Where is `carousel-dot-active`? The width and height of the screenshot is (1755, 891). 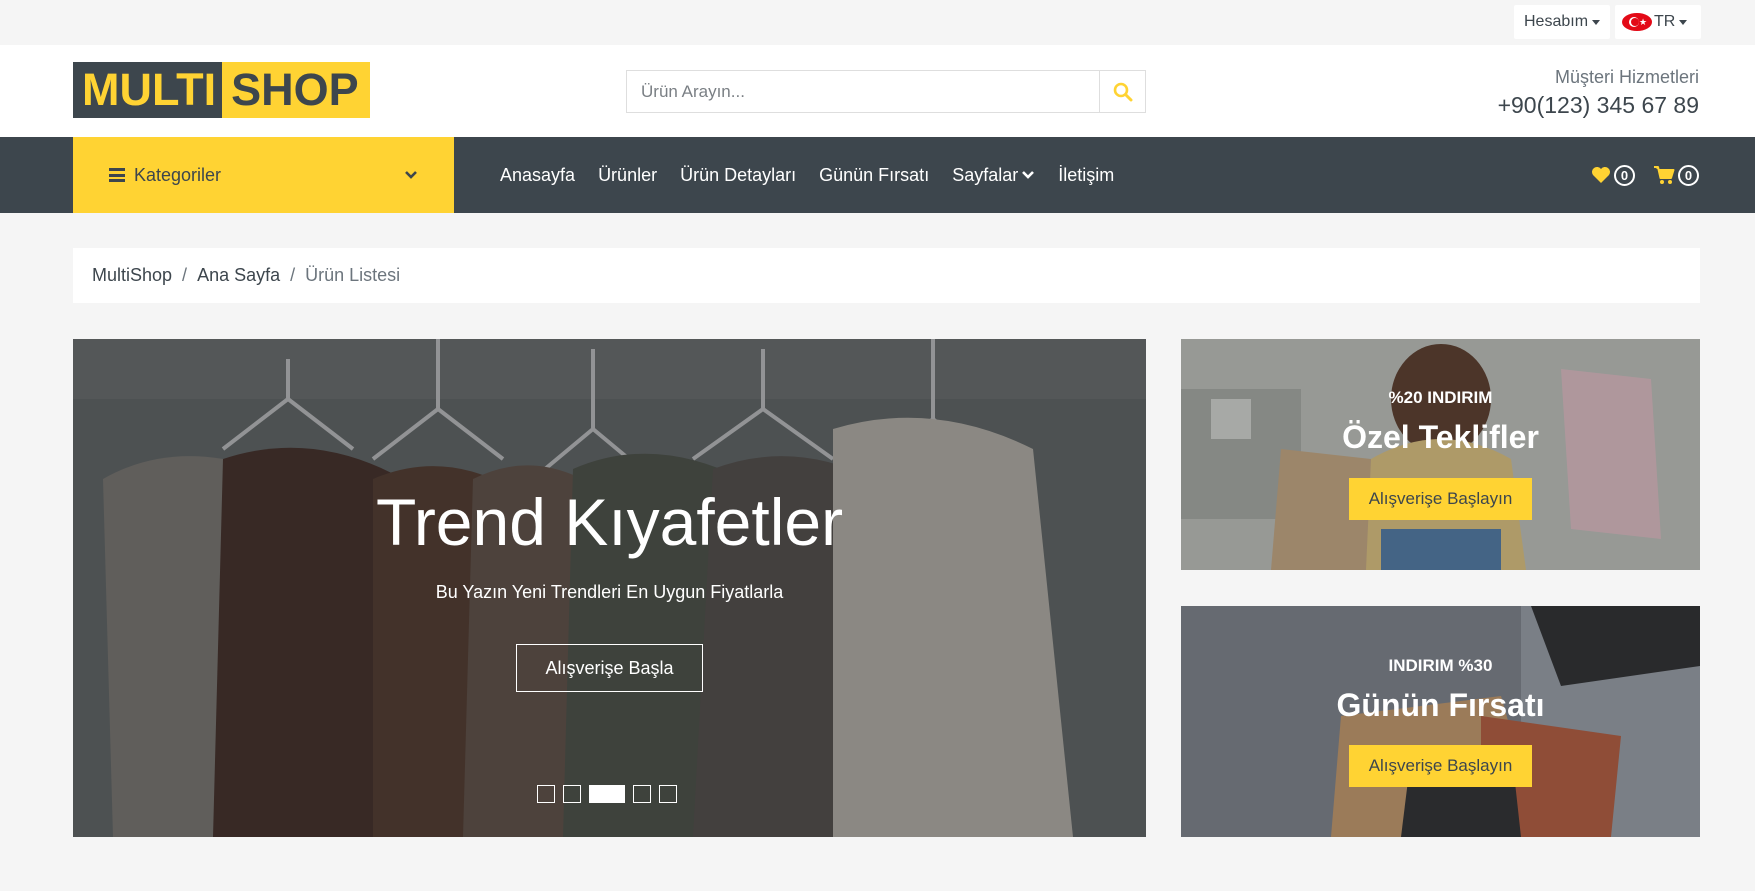 carousel-dot-active is located at coordinates (607, 794).